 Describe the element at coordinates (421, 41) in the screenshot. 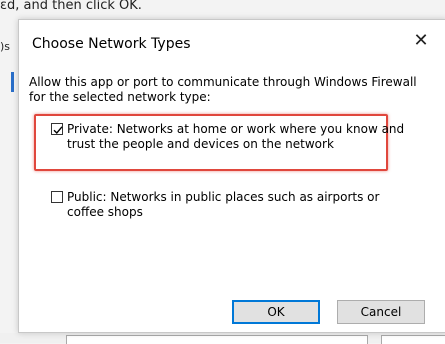

I see `close-icon: ✕` at that location.